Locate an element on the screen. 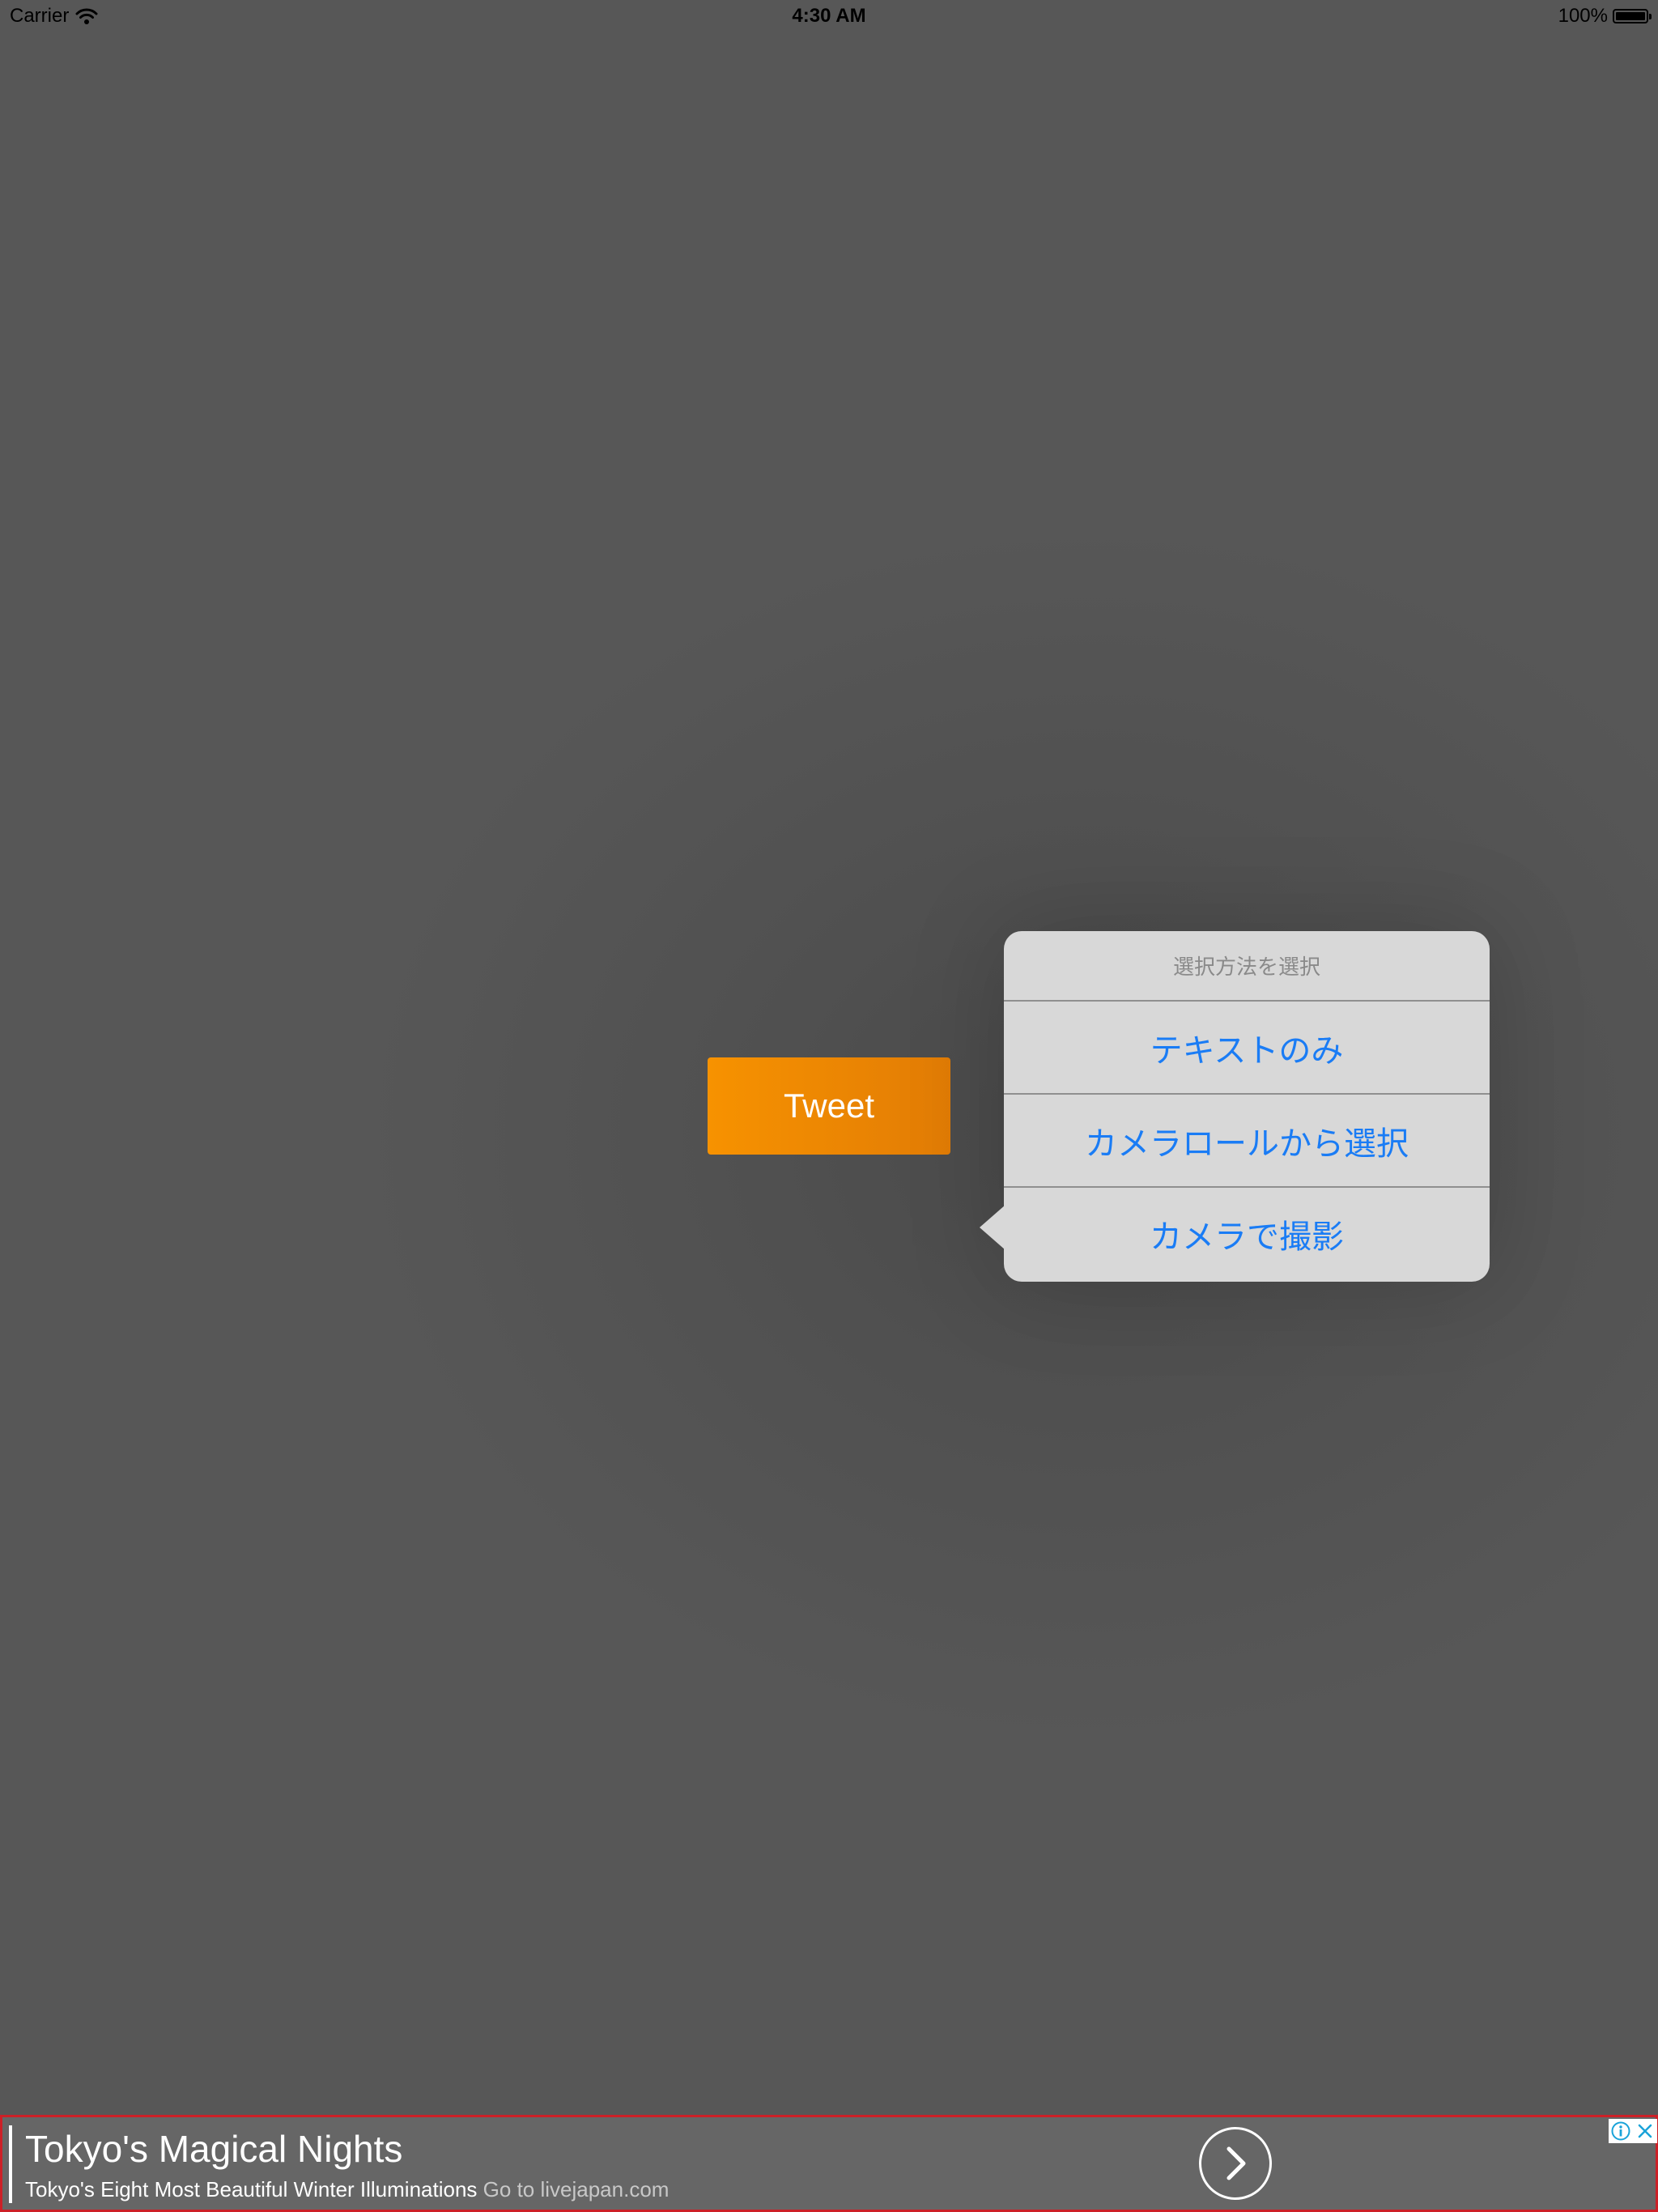  option-text-only: テキストのみ is located at coordinates (1247, 1048).